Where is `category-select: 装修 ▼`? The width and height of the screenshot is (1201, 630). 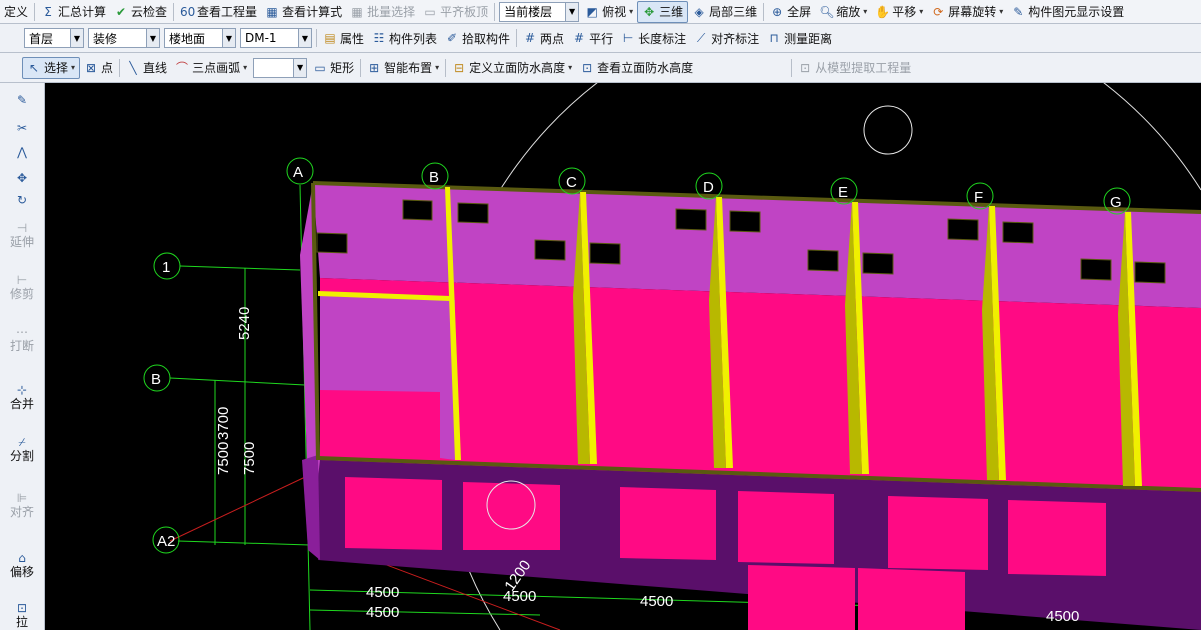 category-select: 装修 ▼ is located at coordinates (124, 38).